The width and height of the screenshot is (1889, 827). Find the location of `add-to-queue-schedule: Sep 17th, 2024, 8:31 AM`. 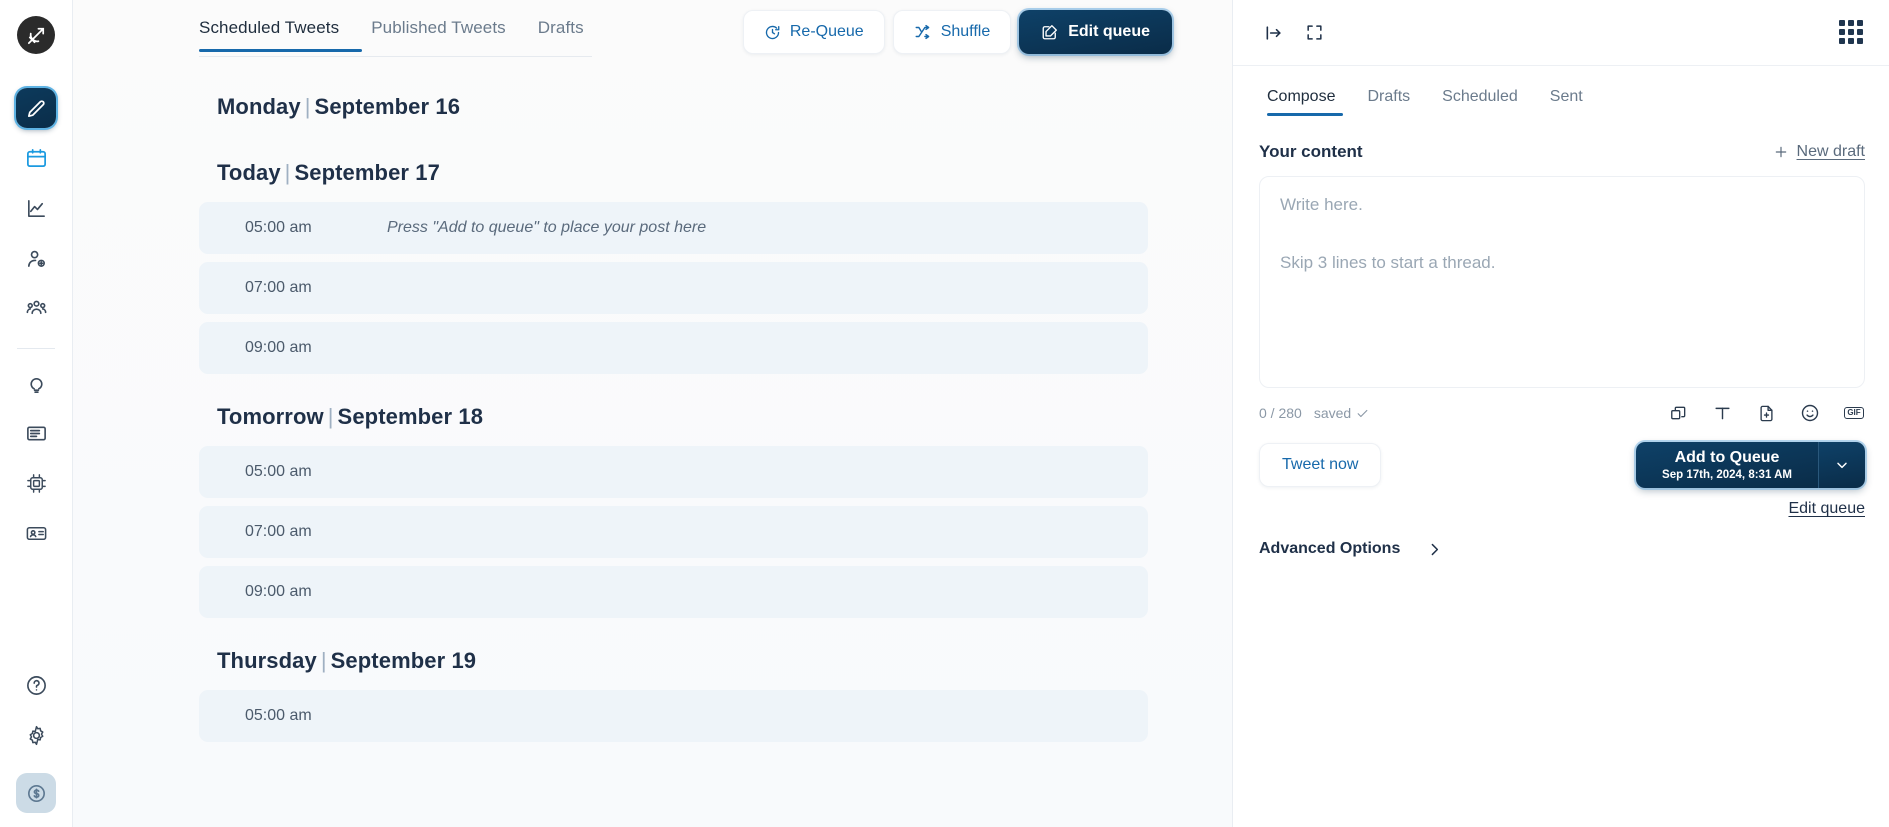

add-to-queue-schedule: Sep 17th, 2024, 8:31 AM is located at coordinates (1727, 475).